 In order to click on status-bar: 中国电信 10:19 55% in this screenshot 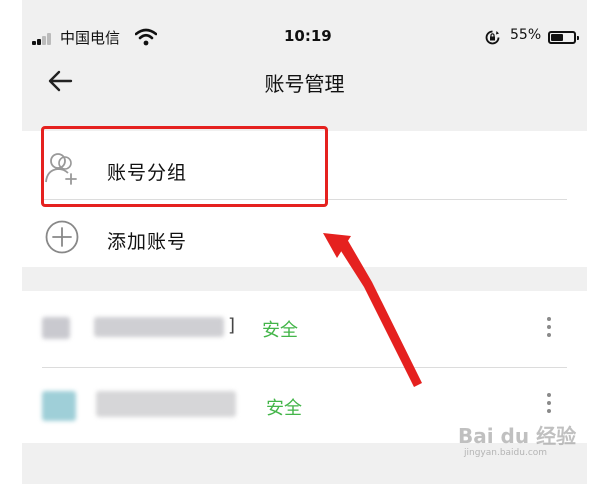, I will do `click(304, 38)`.